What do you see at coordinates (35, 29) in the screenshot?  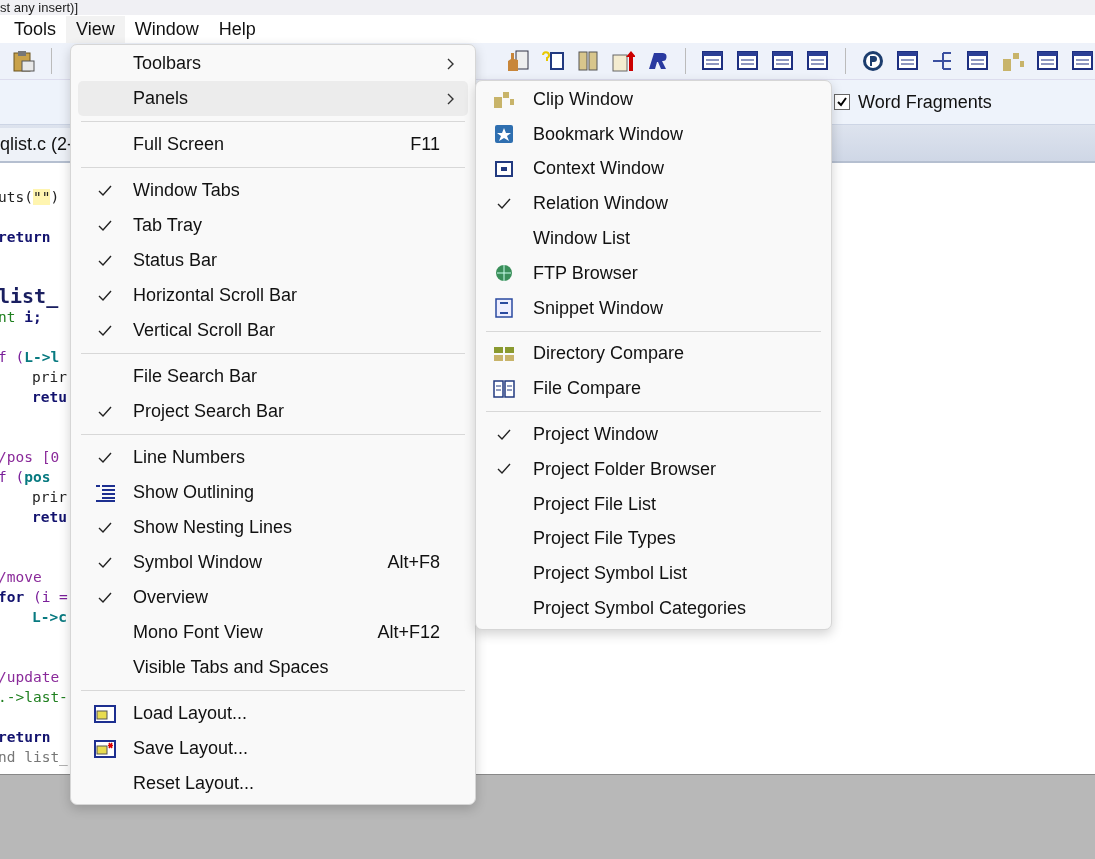 I see `menu-bar-item: Tools` at bounding box center [35, 29].